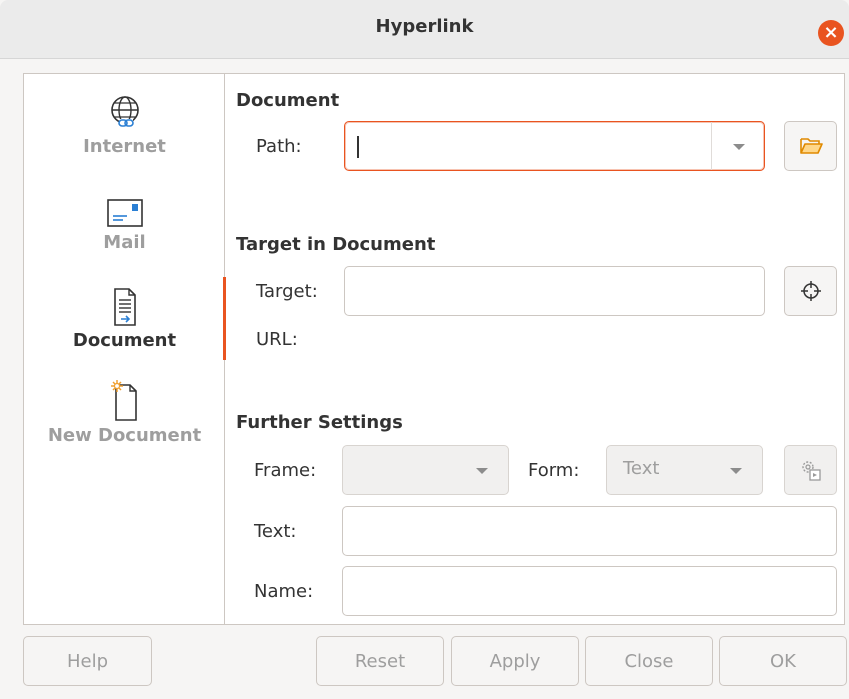 This screenshot has height=699, width=849. Describe the element at coordinates (336, 244) in the screenshot. I see `section-title-target: Target in Document` at that location.